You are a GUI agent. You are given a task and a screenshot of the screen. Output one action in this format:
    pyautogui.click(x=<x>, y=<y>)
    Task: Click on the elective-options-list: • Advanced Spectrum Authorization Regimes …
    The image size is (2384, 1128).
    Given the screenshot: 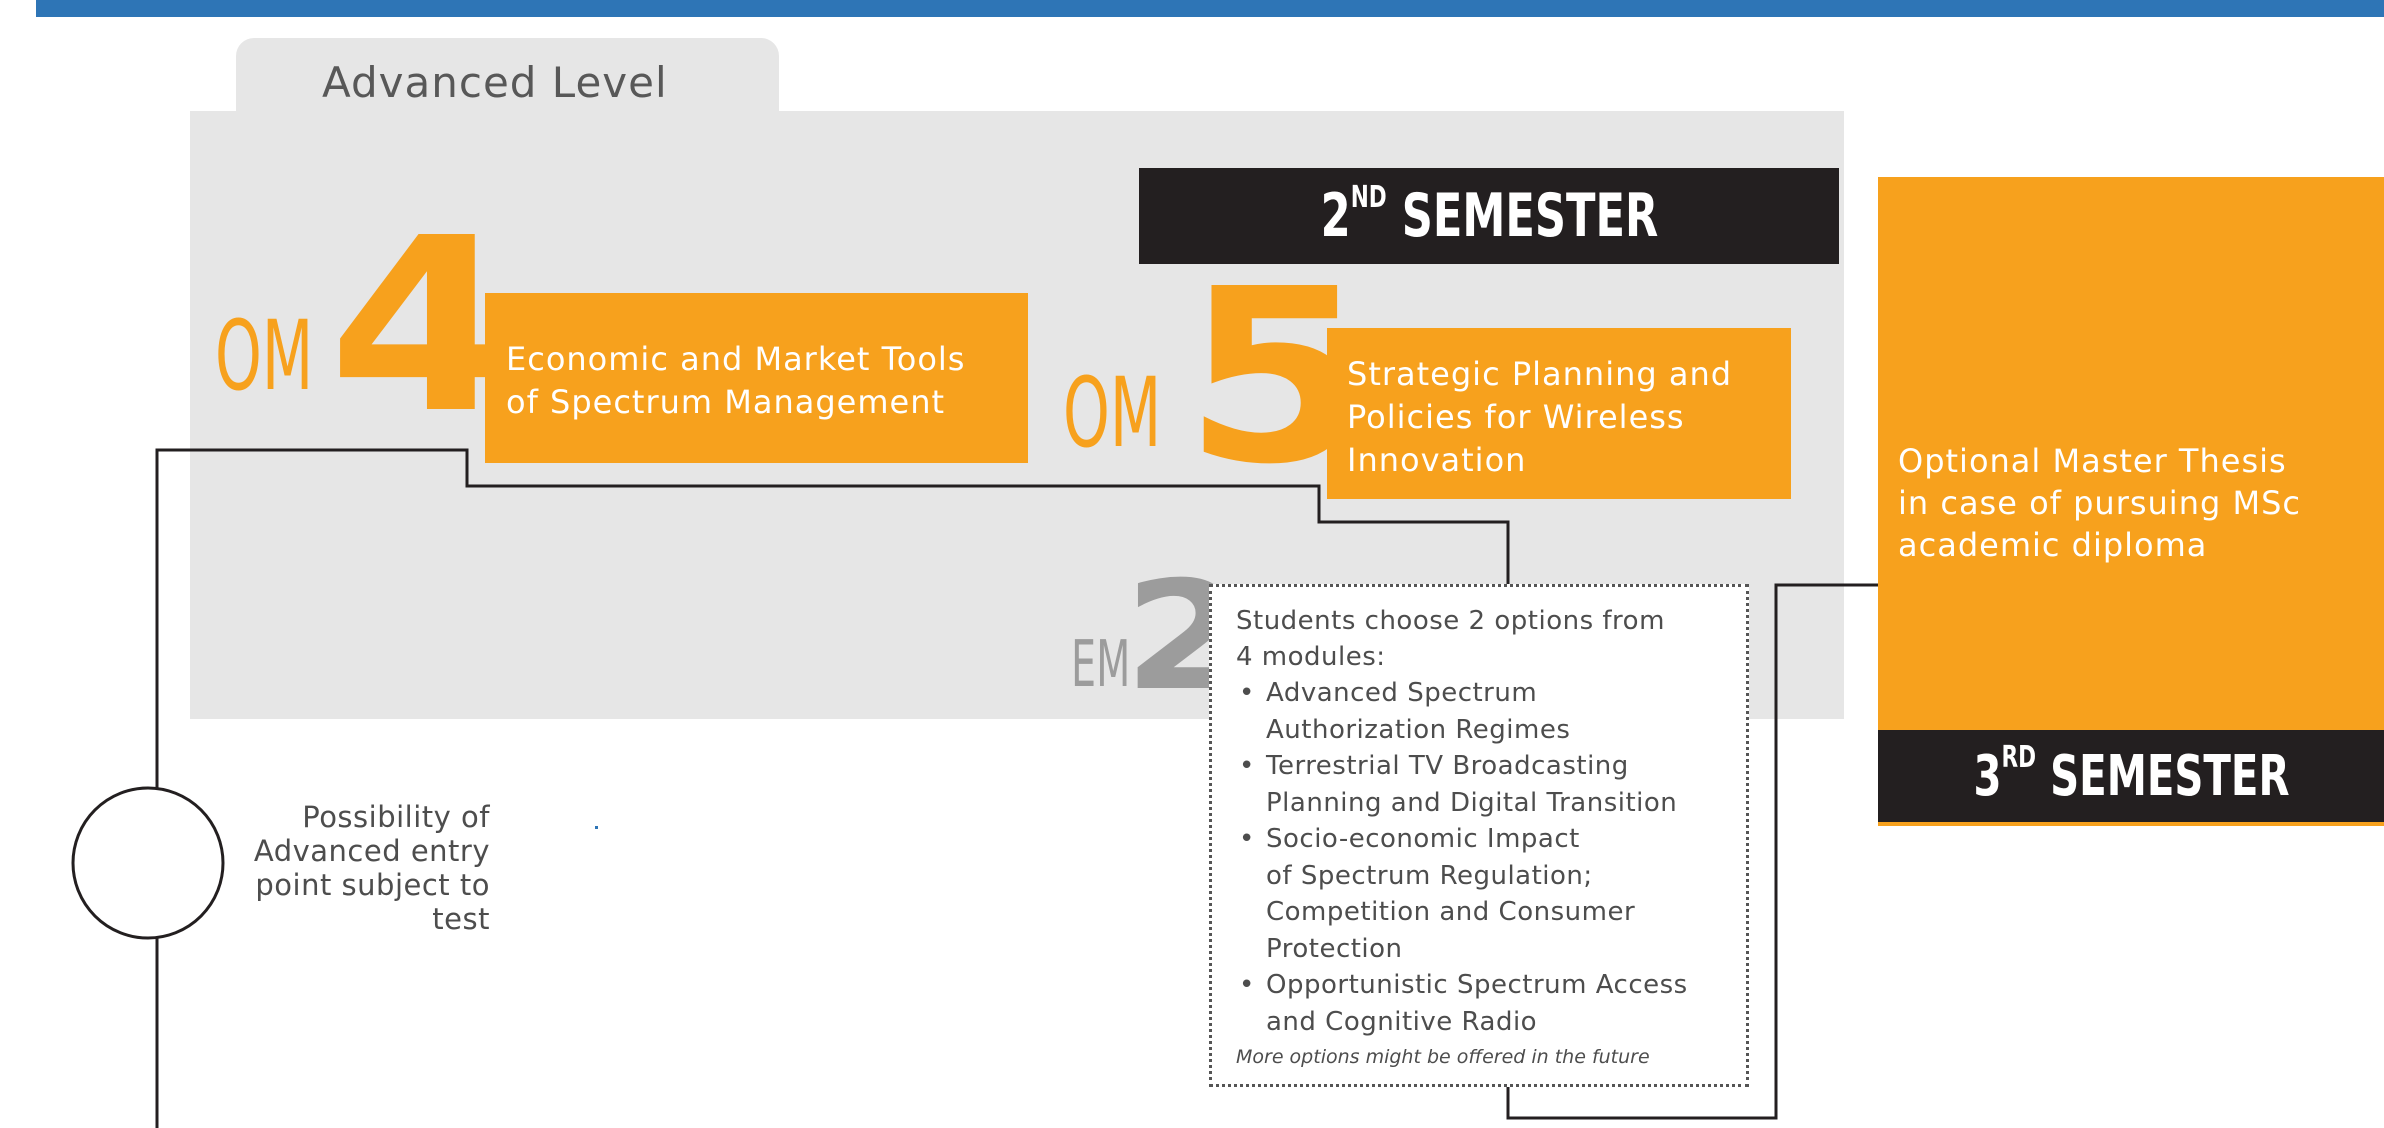 What is the action you would take?
    pyautogui.click(x=1491, y=857)
    